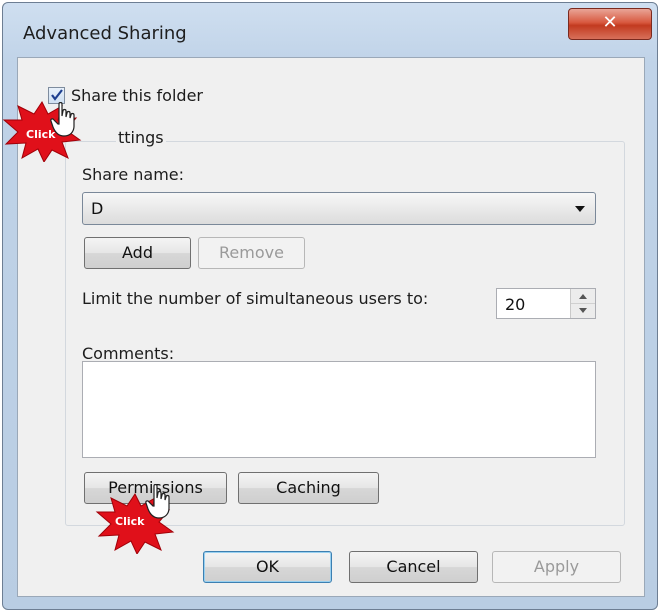  I want to click on dropdown-arrow-icon, so click(580, 209).